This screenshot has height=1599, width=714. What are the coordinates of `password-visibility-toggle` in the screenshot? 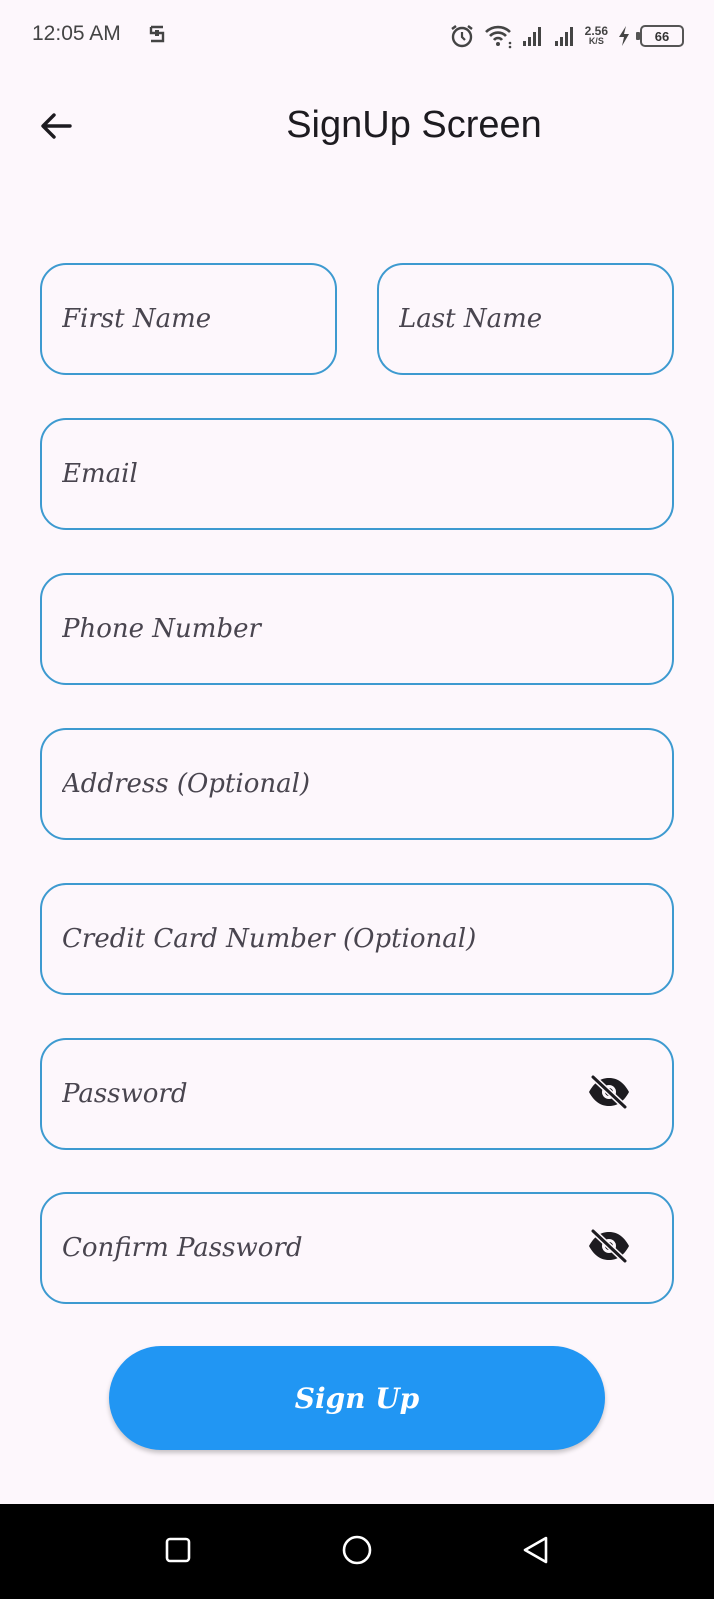 It's located at (609, 1094).